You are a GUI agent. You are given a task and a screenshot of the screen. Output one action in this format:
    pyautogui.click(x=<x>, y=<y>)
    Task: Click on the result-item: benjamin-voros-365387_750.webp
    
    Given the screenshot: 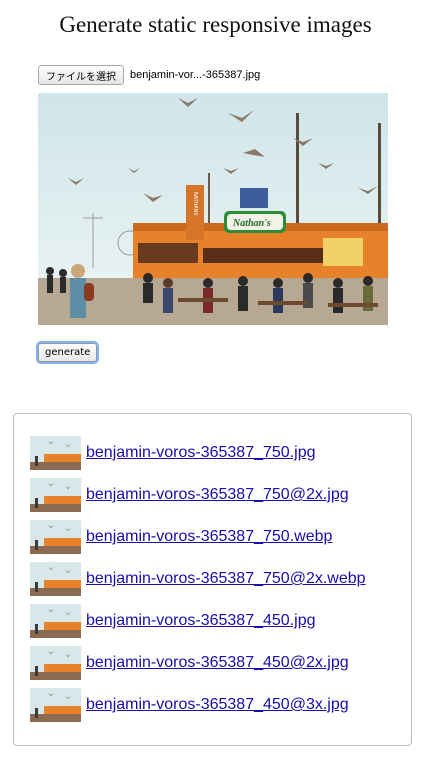 What is the action you would take?
    pyautogui.click(x=181, y=537)
    